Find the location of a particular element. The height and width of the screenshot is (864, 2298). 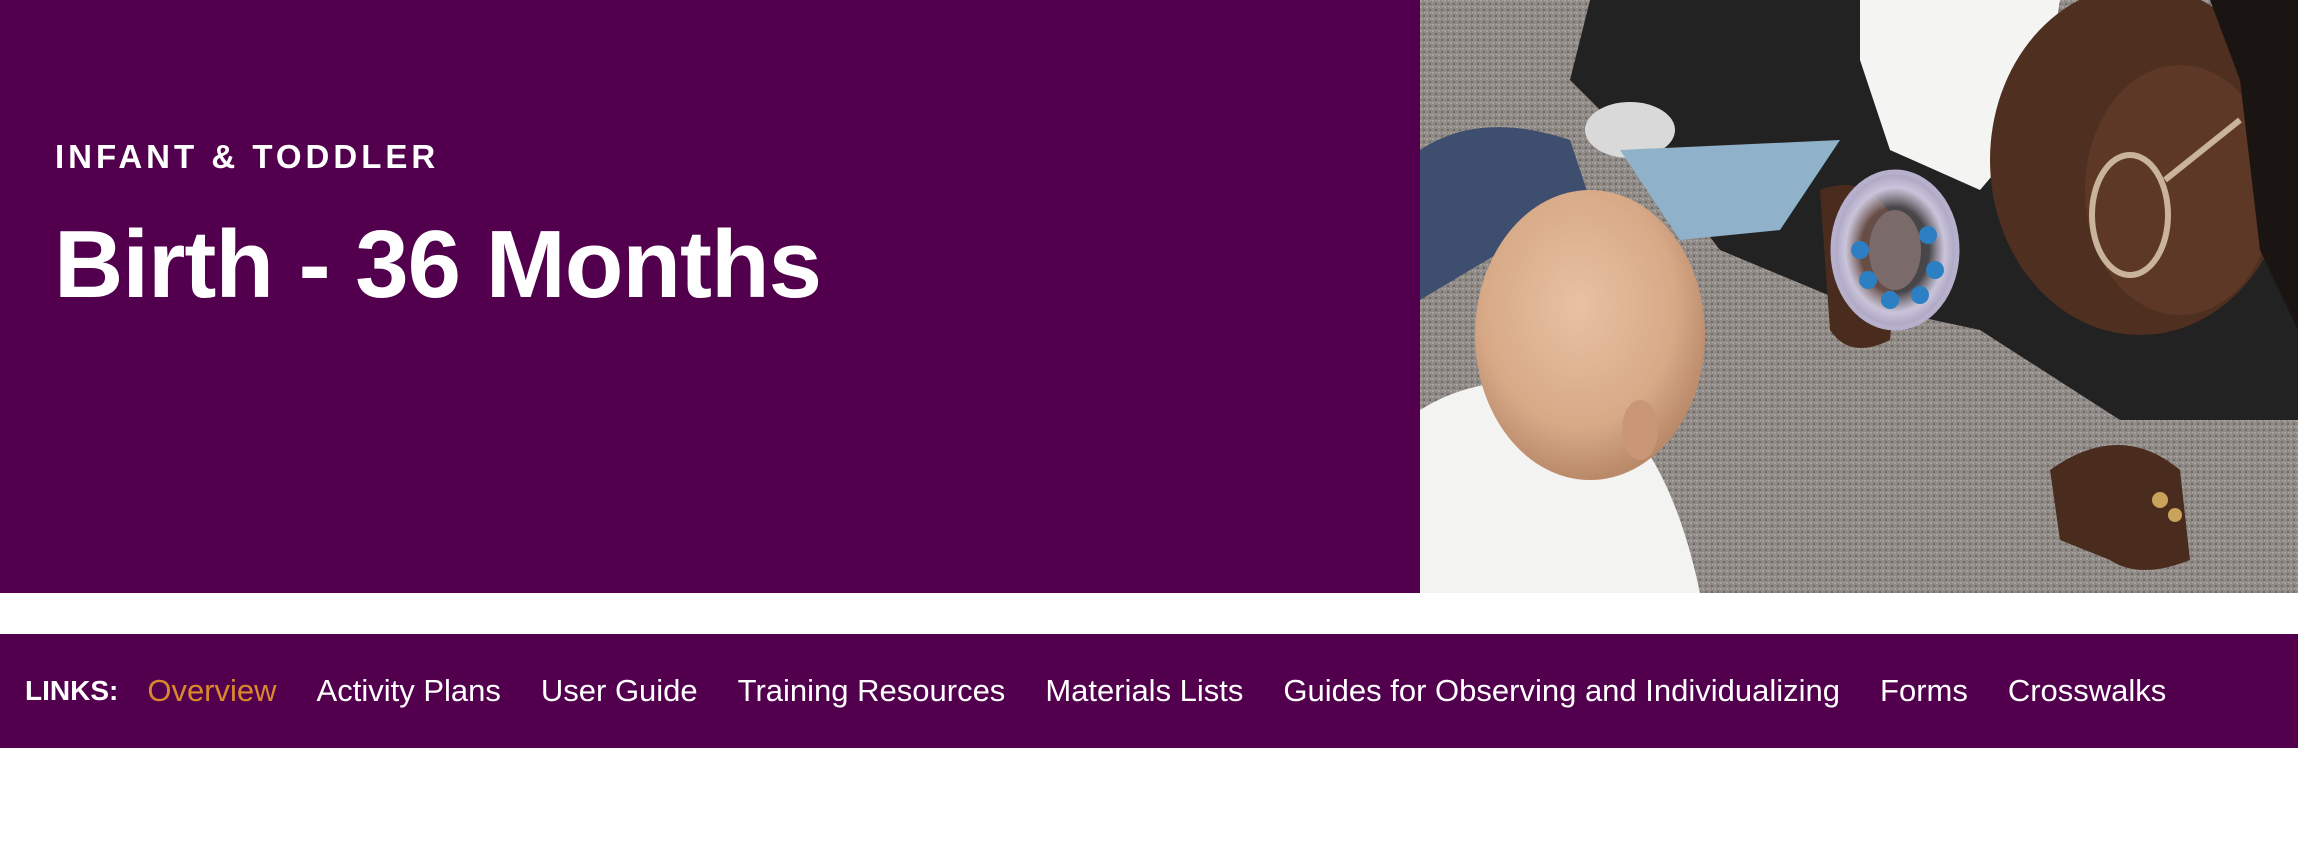

links-label: LINKS: is located at coordinates (72, 690).